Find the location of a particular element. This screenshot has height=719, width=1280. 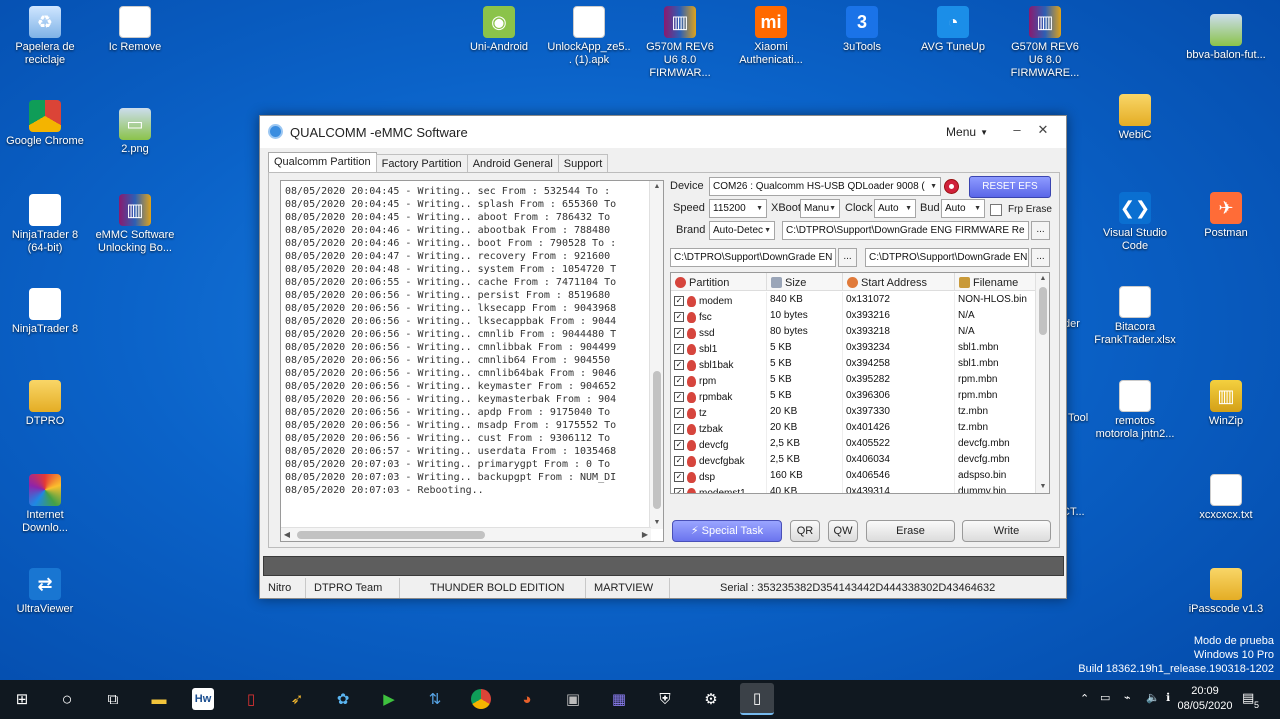

network-app-icon: ✿ is located at coordinates (343, 699).